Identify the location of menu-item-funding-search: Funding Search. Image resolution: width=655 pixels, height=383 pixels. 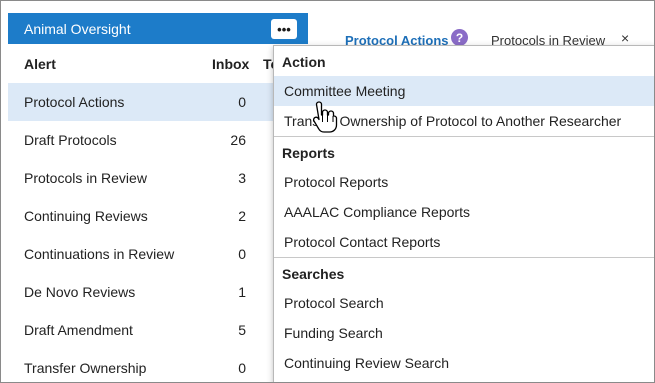
(464, 333).